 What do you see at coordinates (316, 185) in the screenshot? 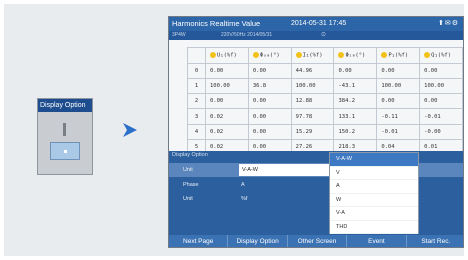
I see `option-row-phase: Phase A` at bounding box center [316, 185].